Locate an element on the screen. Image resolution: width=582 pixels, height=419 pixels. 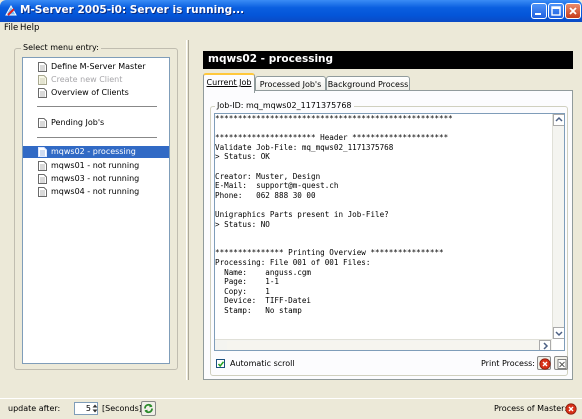
master-process-label: Process of Master: is located at coordinates (531, 408).